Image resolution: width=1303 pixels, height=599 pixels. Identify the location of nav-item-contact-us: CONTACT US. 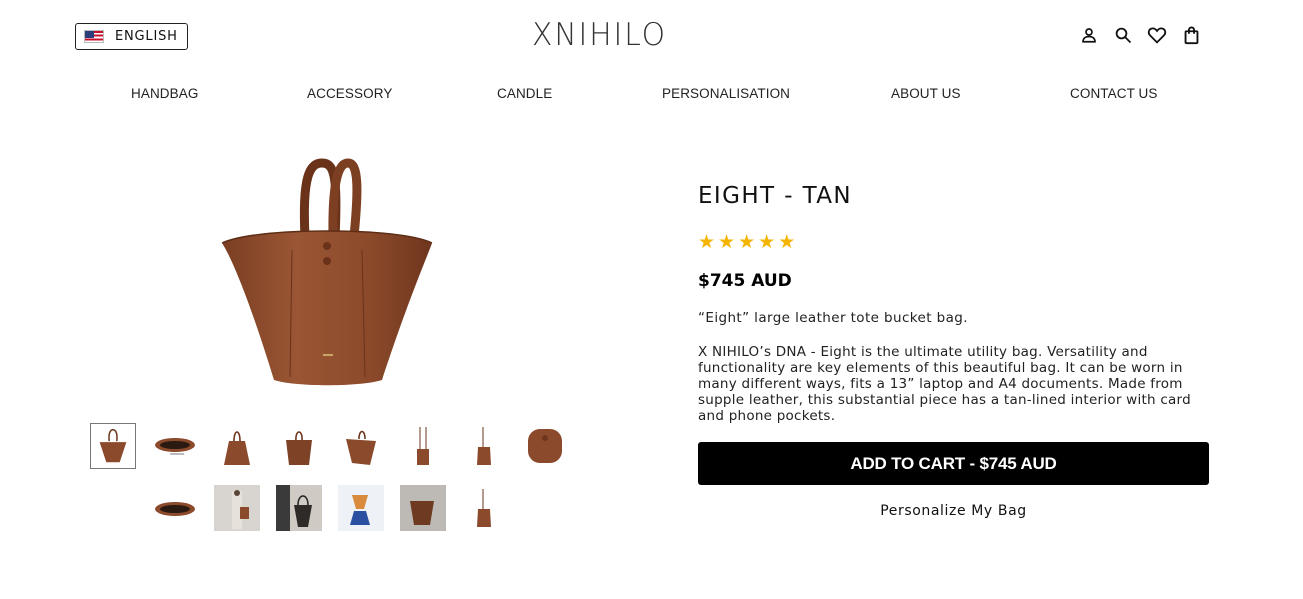
(1114, 93).